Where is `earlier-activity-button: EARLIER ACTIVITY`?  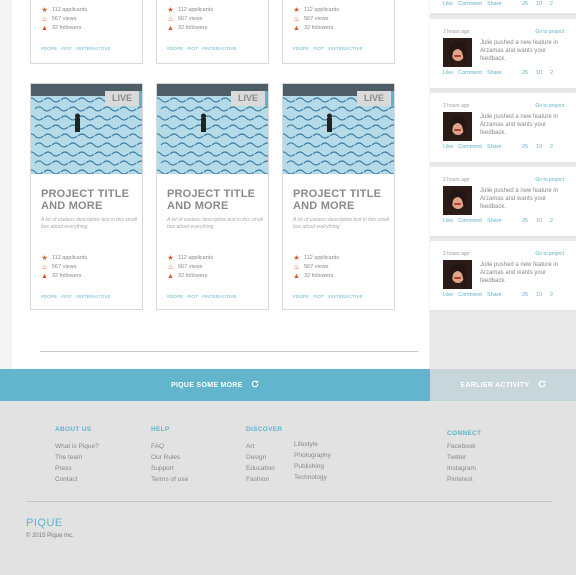 earlier-activity-button: EARLIER ACTIVITY is located at coordinates (503, 385).